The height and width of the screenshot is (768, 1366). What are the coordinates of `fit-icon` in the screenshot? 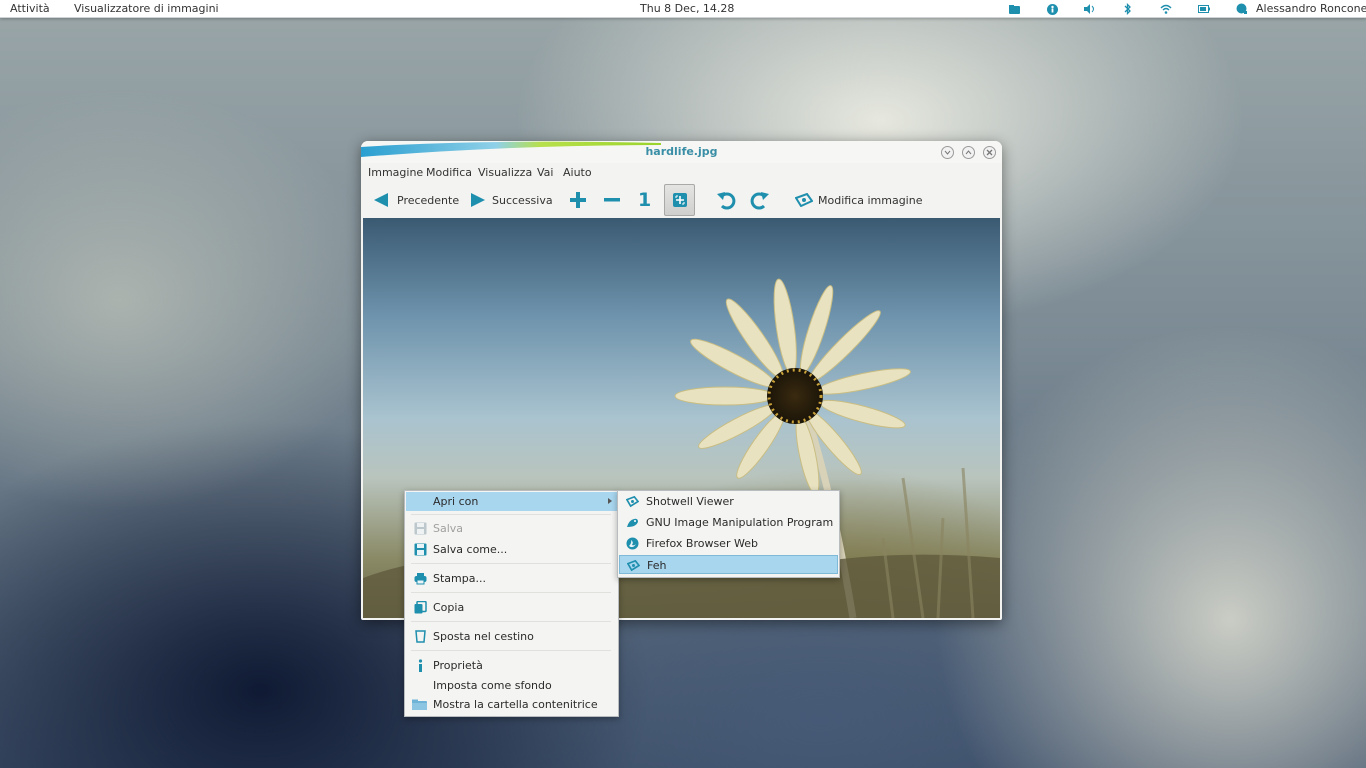 It's located at (679, 200).